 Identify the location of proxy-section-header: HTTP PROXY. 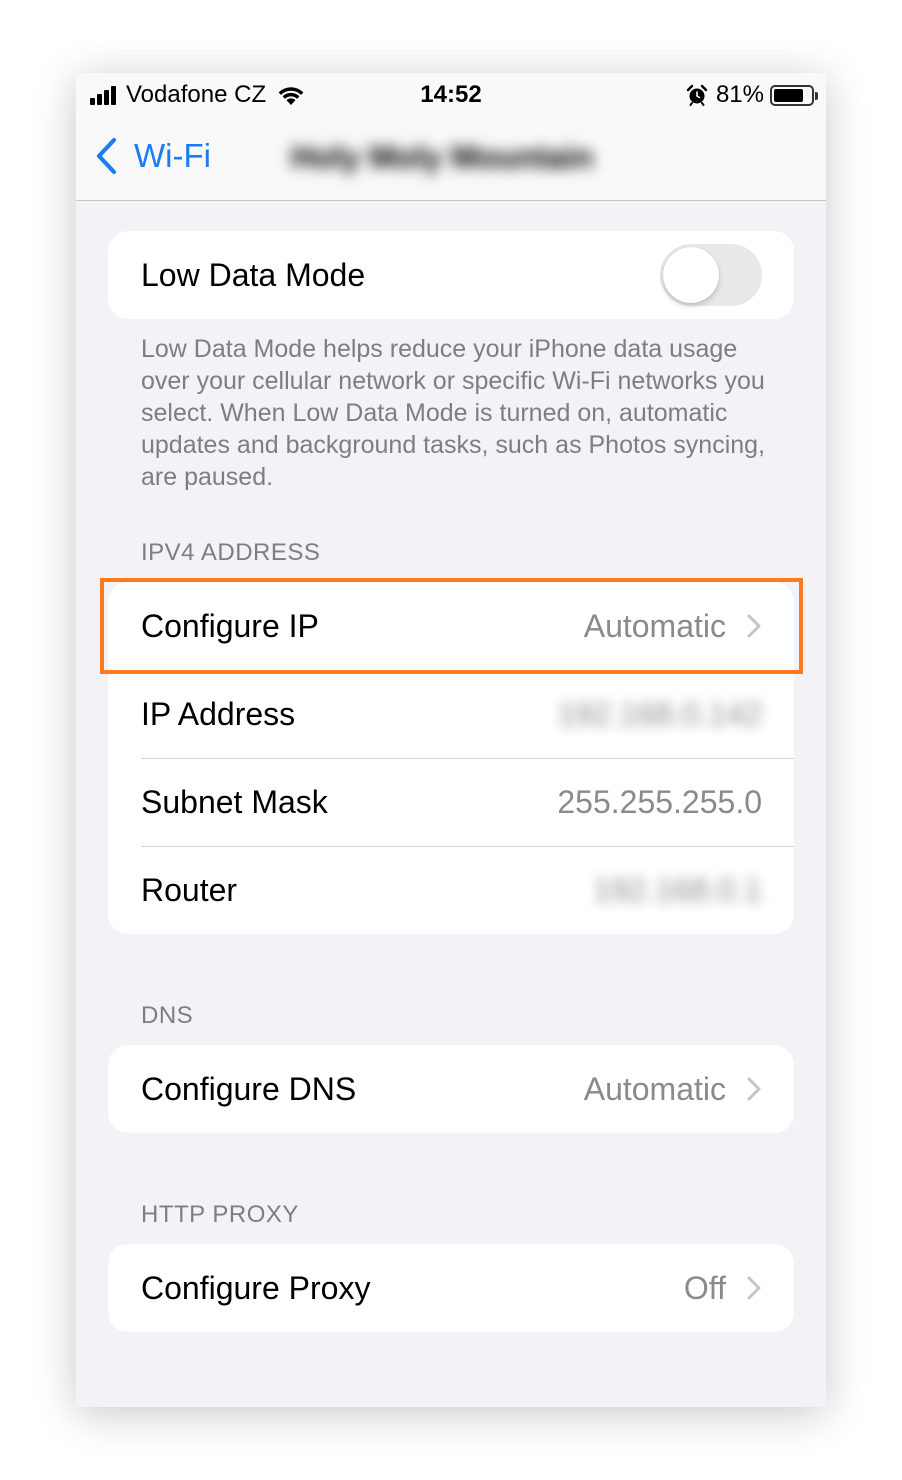
(220, 1214).